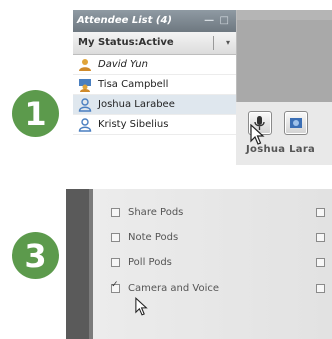 The width and height of the screenshot is (332, 339). Describe the element at coordinates (156, 212) in the screenshot. I see `option-label: Share Pods` at that location.